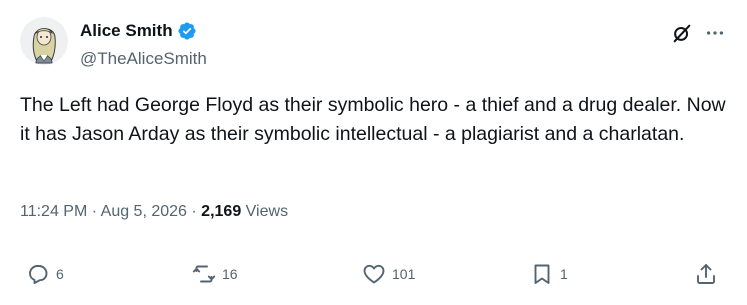  Describe the element at coordinates (564, 274) in the screenshot. I see `bookmark-count: 1` at that location.